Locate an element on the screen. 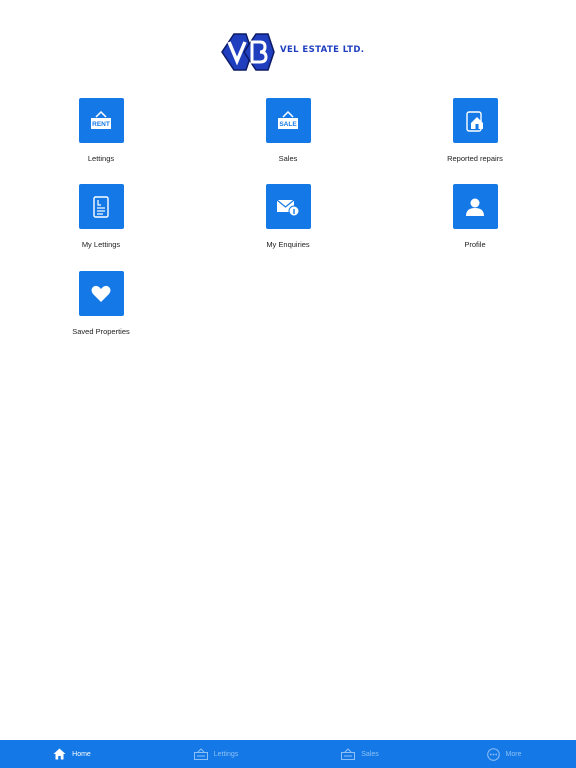 Image resolution: width=576 pixels, height=768 pixels. tab-bar: Home Lettings Sales More is located at coordinates (288, 754).